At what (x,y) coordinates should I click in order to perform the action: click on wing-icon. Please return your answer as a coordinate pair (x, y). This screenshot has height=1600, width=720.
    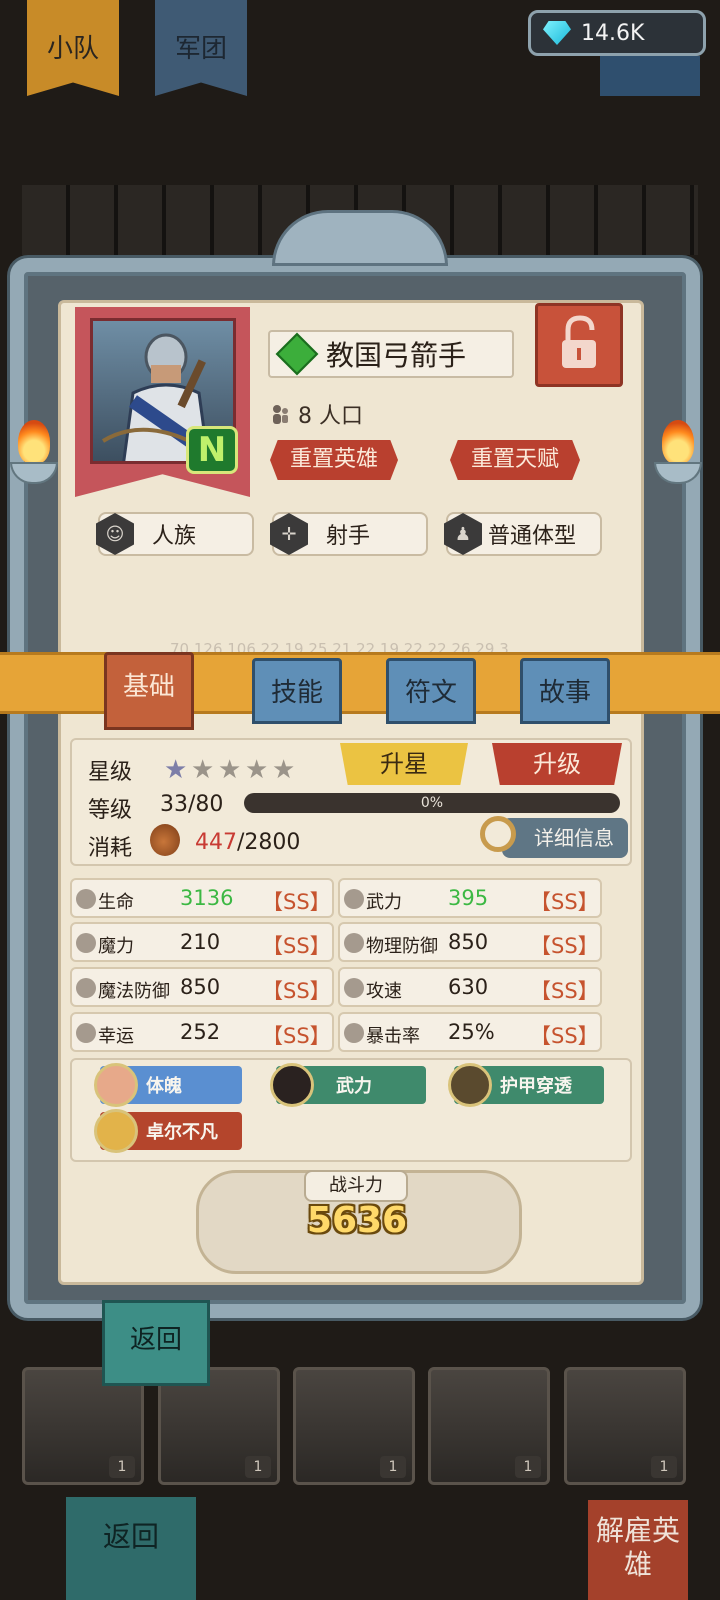
    Looking at the image, I should click on (354, 988).